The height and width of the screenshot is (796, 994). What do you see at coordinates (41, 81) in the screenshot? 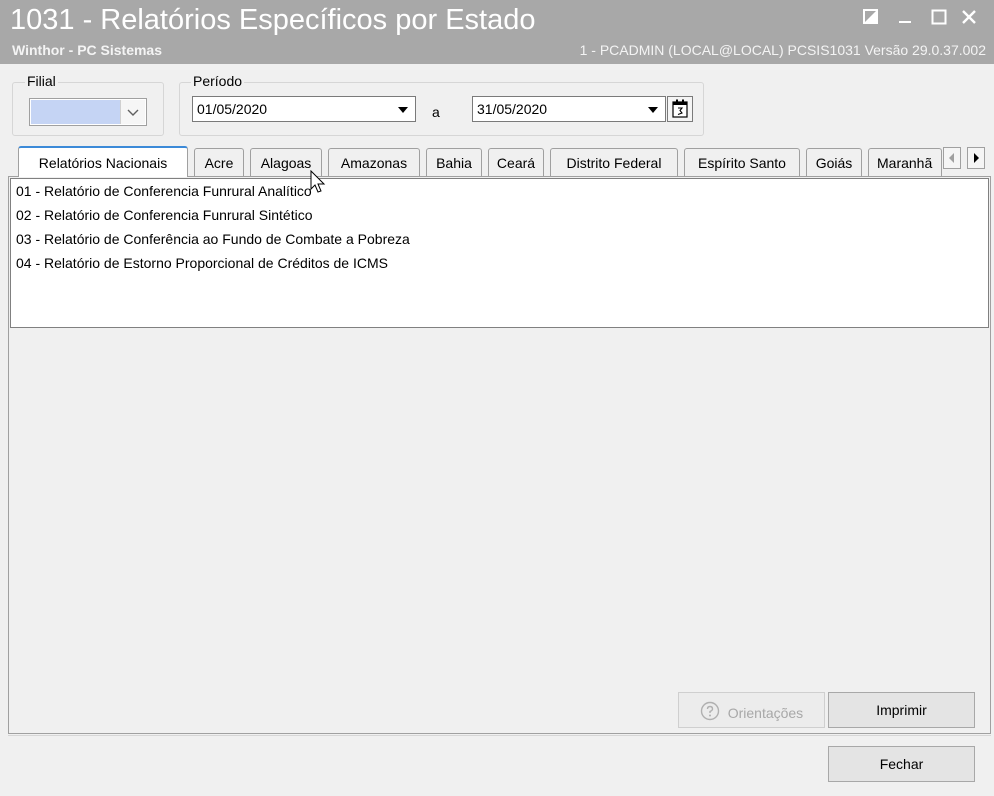
I see `filial-label: Filial` at bounding box center [41, 81].